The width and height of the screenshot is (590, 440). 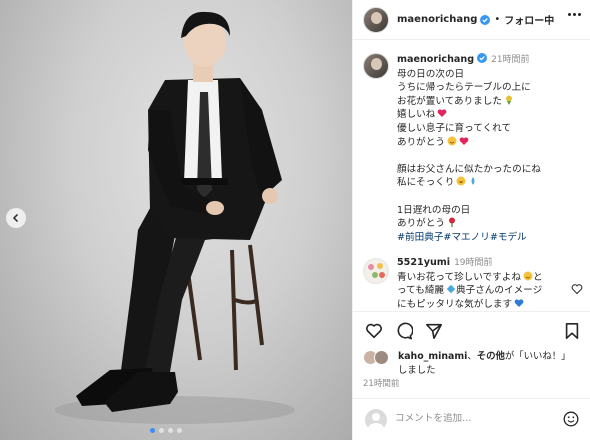 I want to click on blue-heart-emoji-icon, so click(x=519, y=303).